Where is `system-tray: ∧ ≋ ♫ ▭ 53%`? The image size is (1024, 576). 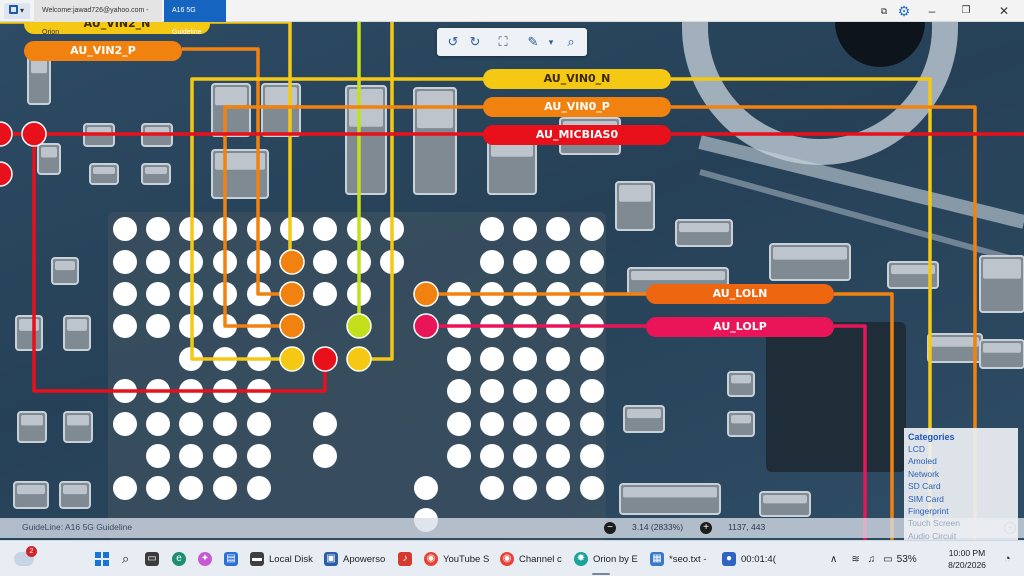 system-tray: ∧ ≋ ♫ ▭ 53% is located at coordinates (873, 558).